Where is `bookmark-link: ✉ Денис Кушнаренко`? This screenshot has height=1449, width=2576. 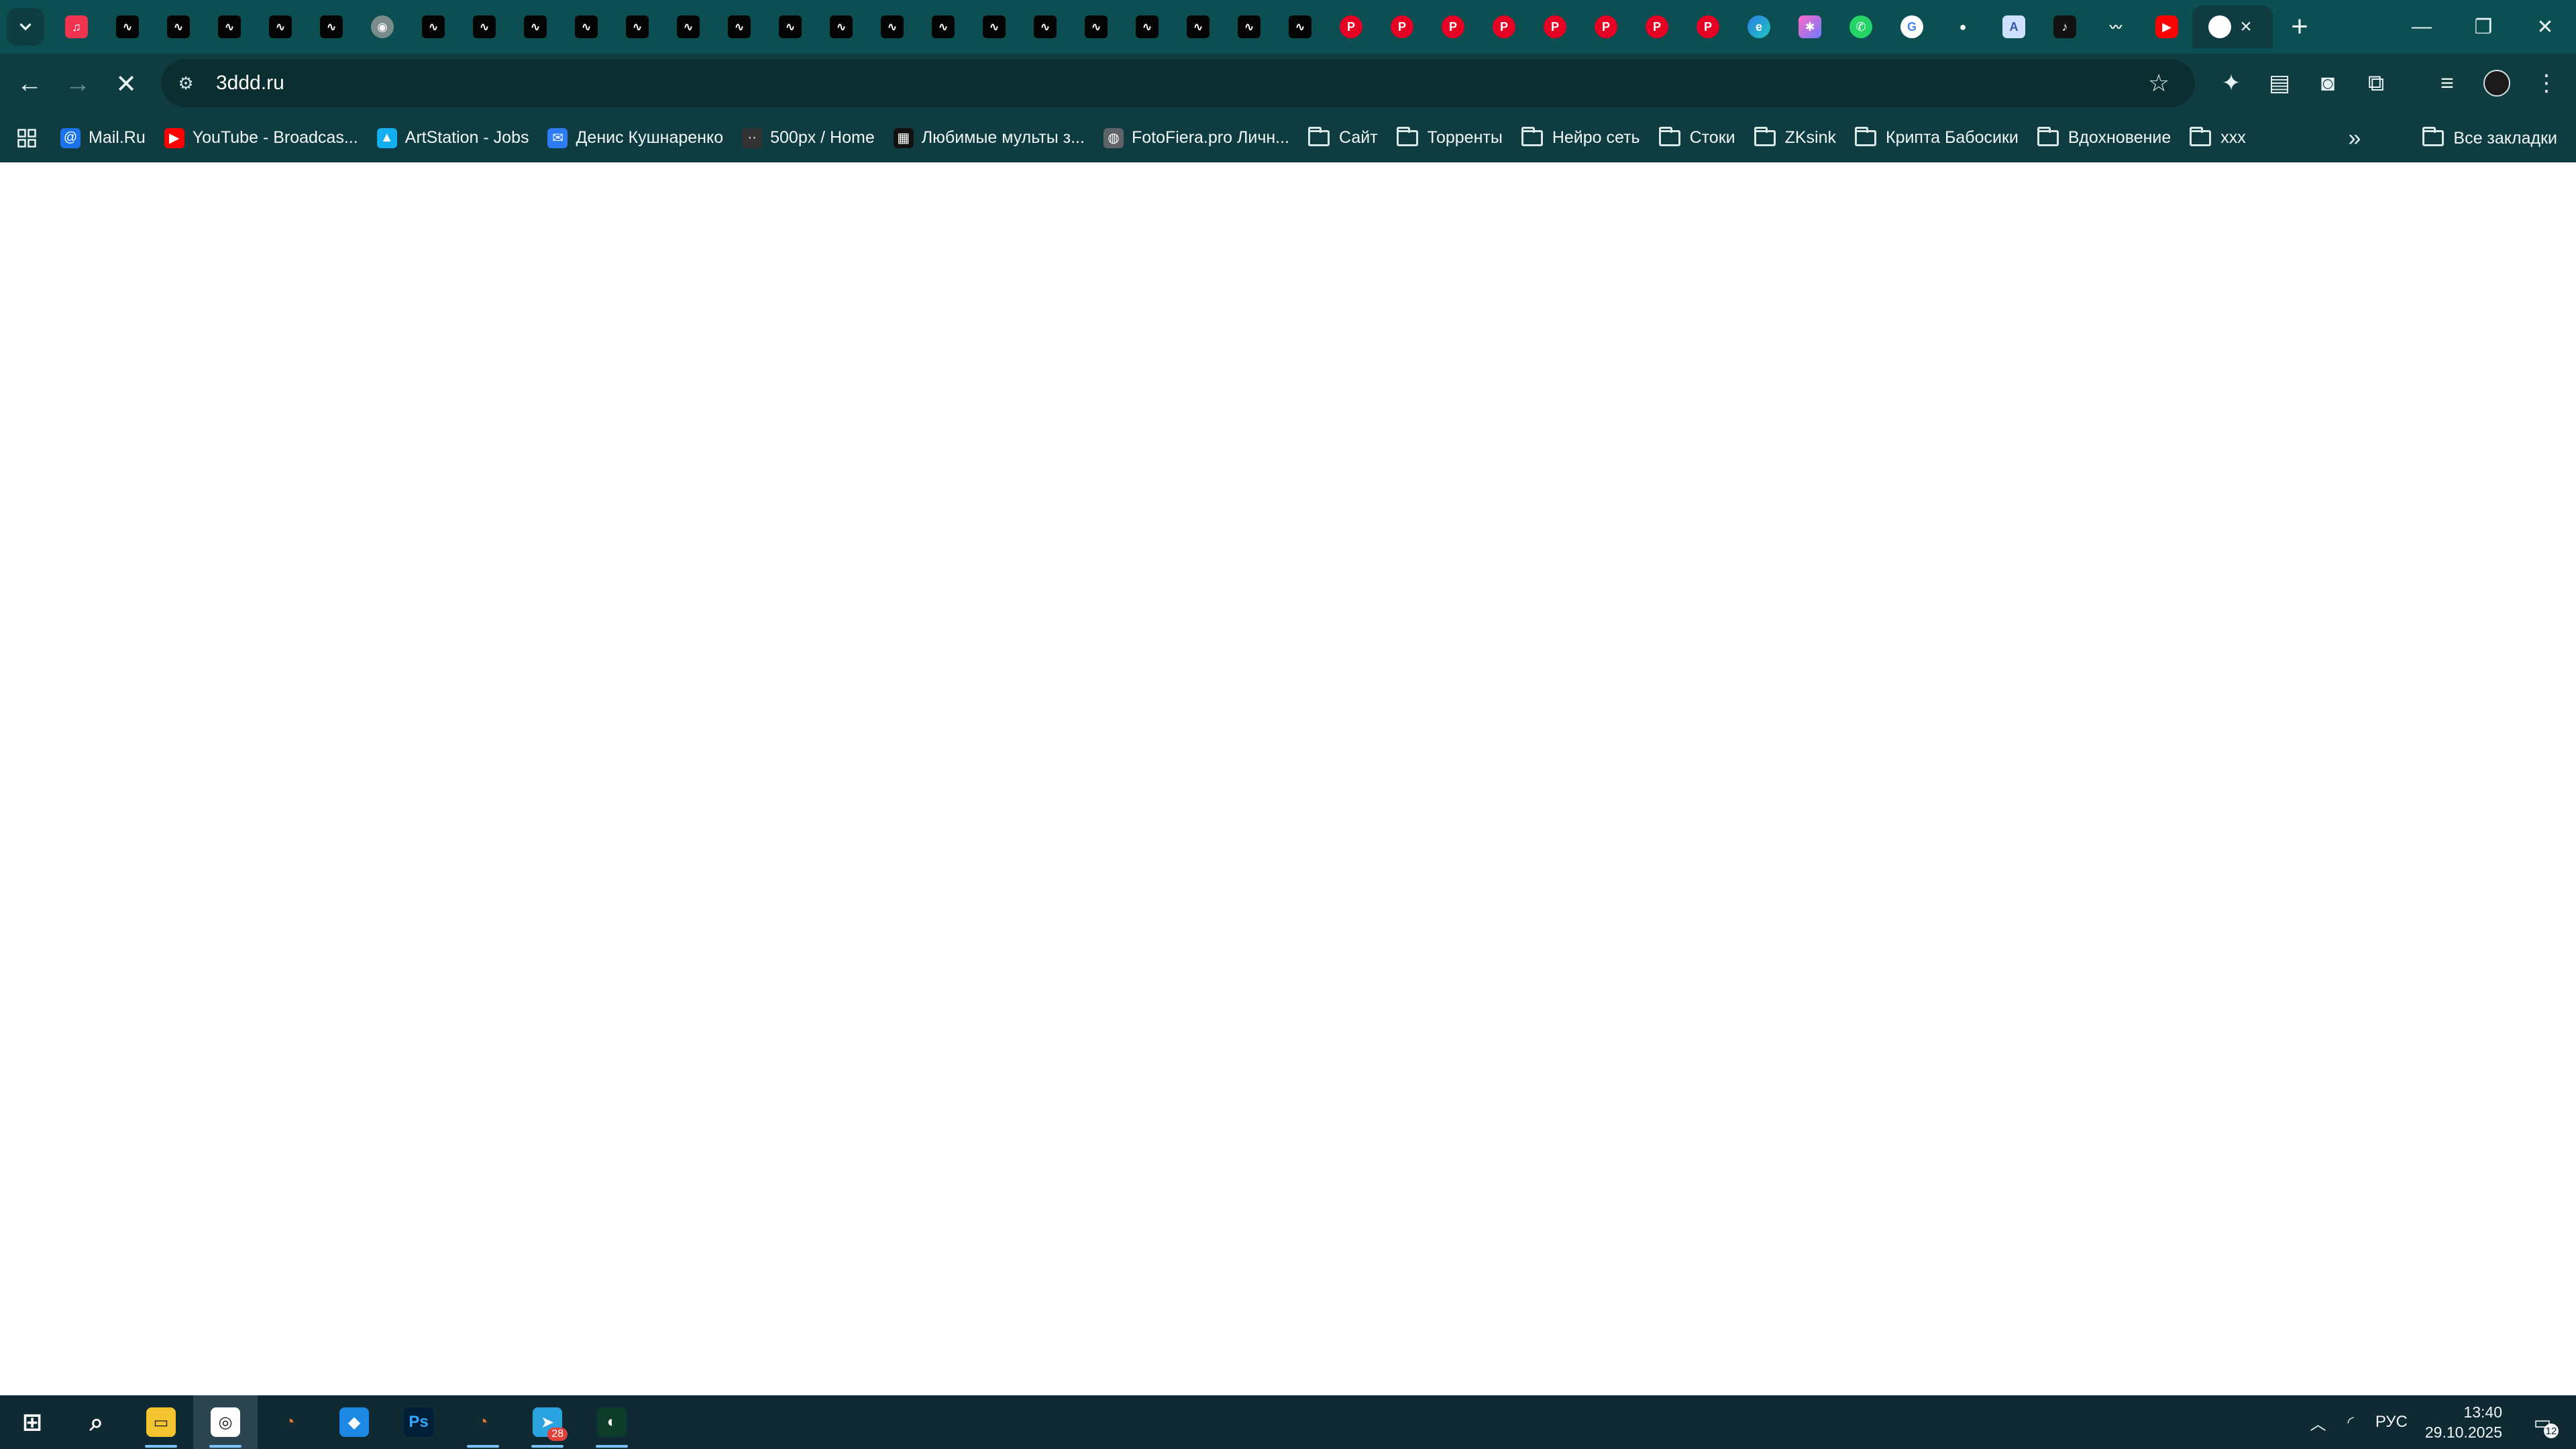 bookmark-link: ✉ Денис Кушнаренко is located at coordinates (635, 138).